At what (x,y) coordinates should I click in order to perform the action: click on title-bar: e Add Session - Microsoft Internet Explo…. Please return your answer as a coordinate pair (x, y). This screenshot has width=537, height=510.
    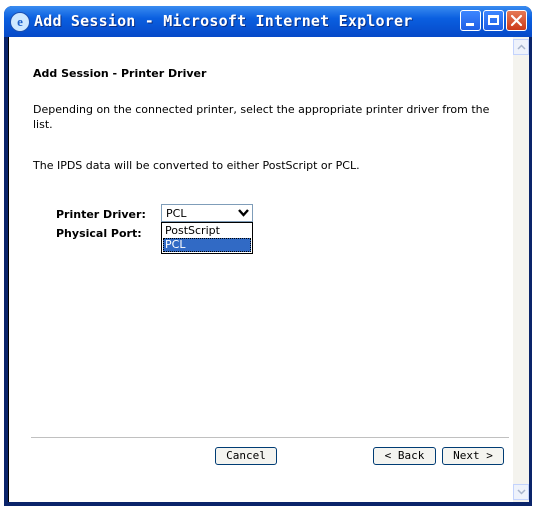
    Looking at the image, I should click on (268, 21).